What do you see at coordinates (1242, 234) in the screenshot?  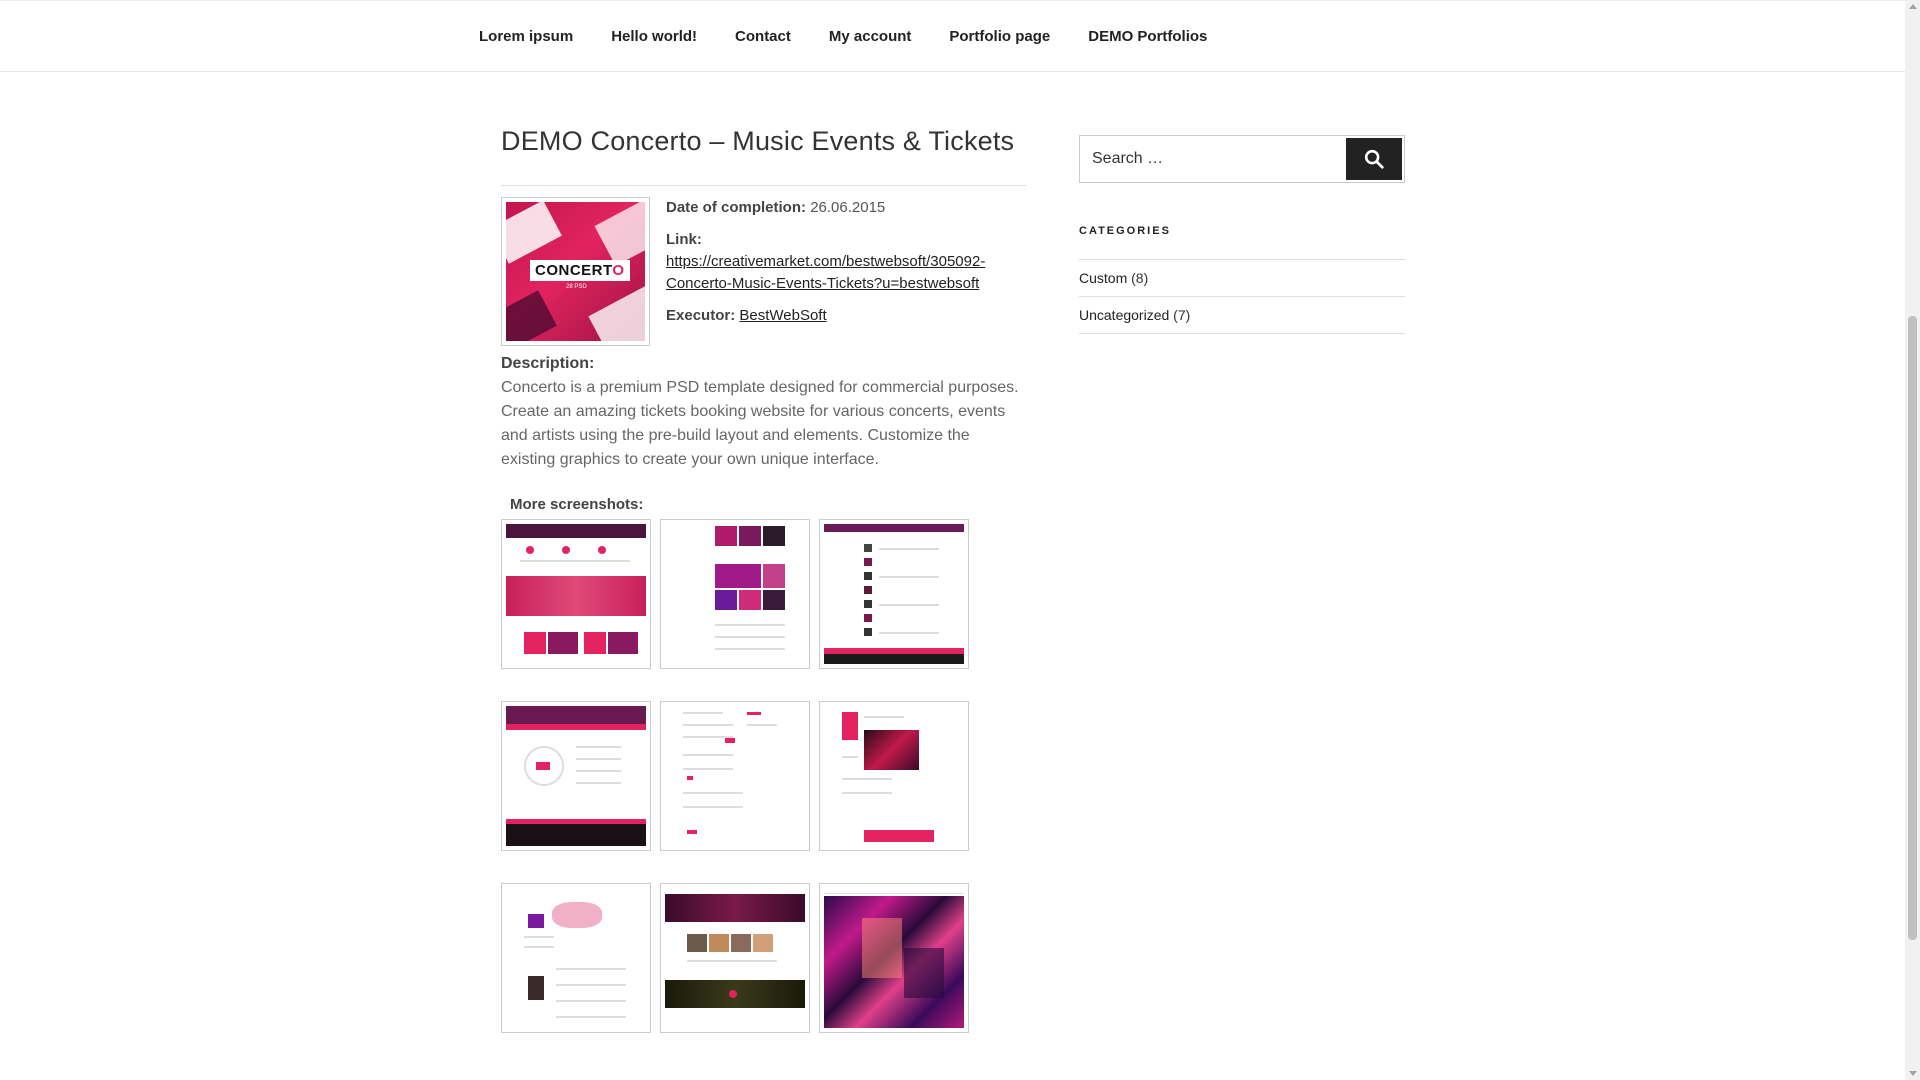 I see `sidebar: CATEGORIES Custom (8) Uncategorized (7)` at bounding box center [1242, 234].